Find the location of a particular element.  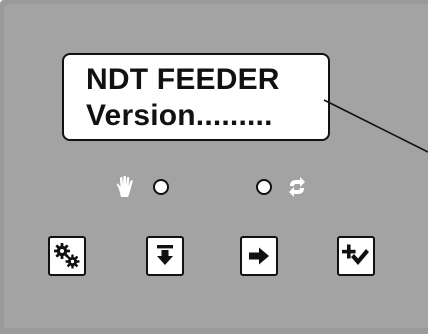

cycle-icon is located at coordinates (297, 187).